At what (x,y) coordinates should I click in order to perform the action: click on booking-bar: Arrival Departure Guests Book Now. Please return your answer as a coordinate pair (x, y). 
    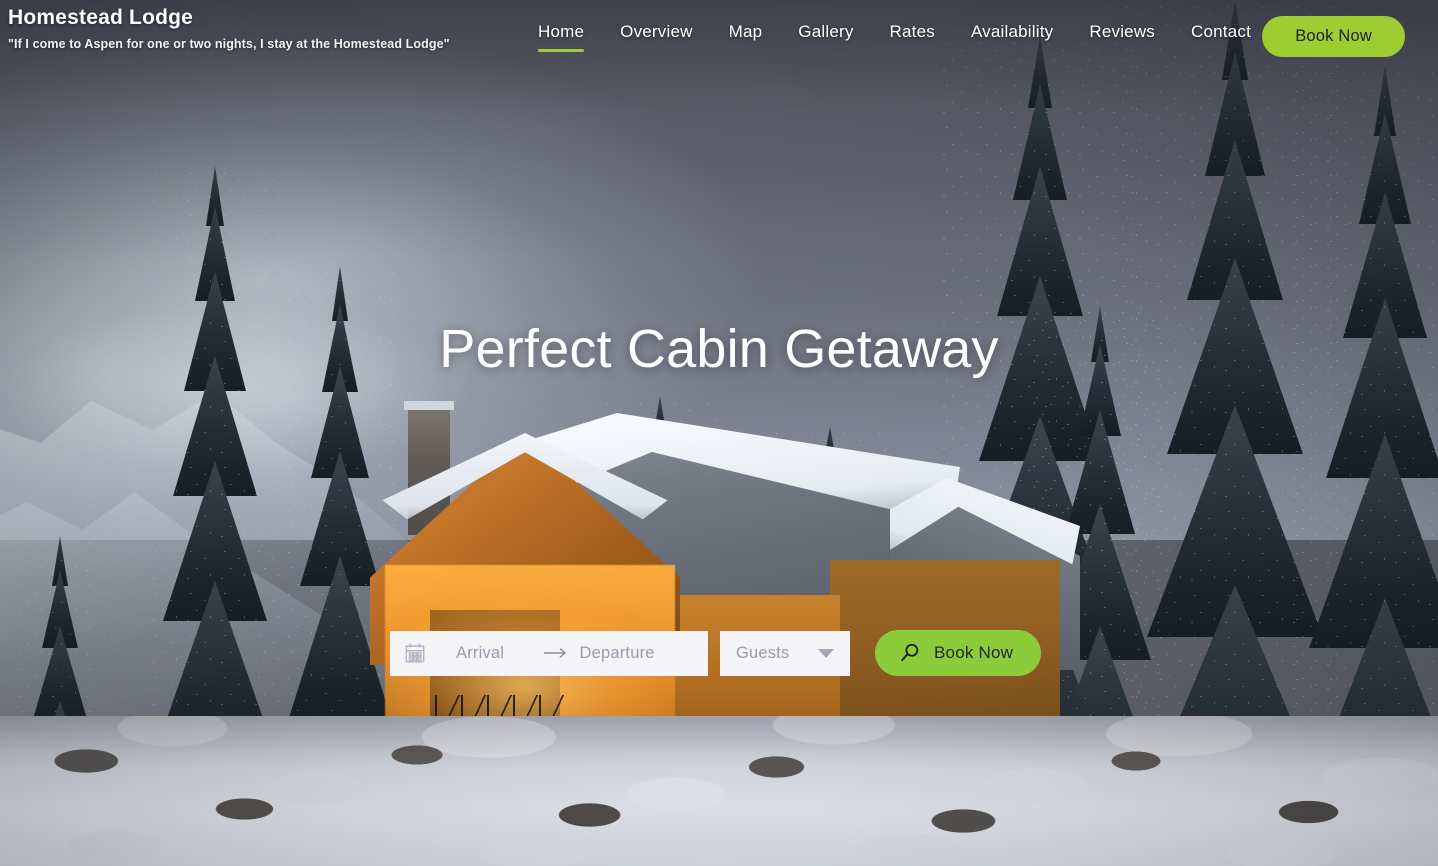
    Looking at the image, I should click on (716, 653).